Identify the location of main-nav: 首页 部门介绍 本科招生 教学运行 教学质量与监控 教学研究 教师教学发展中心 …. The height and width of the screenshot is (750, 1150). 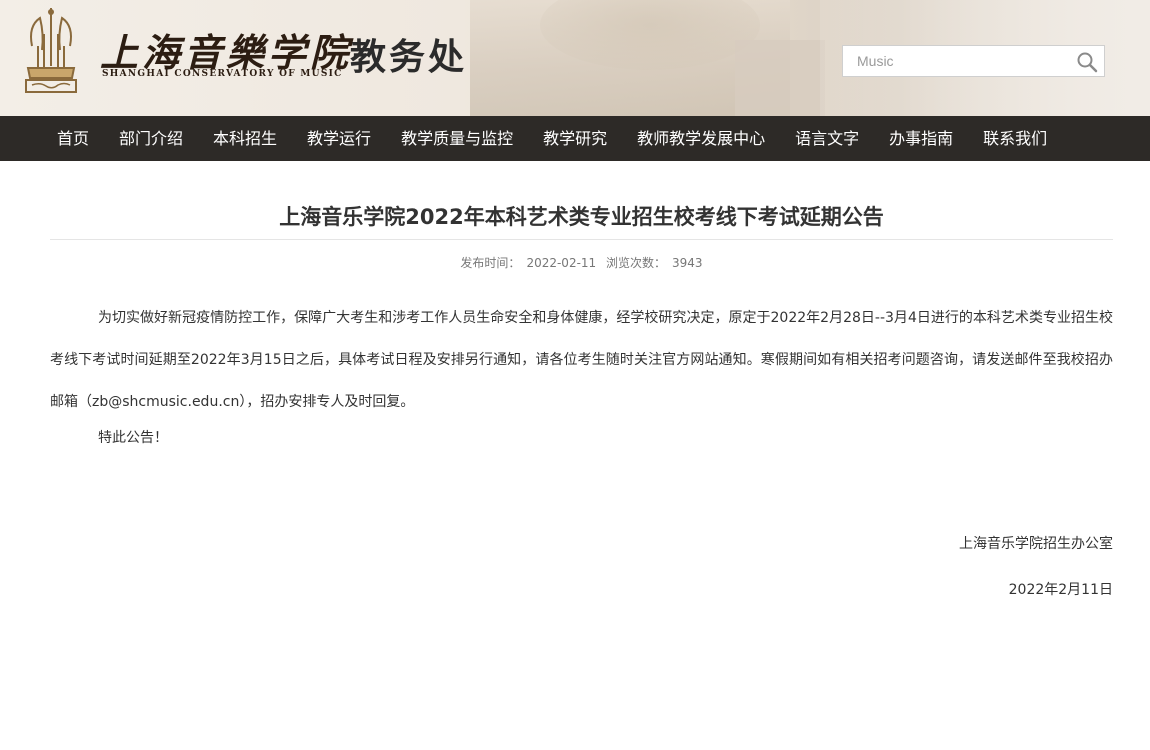
(575, 138).